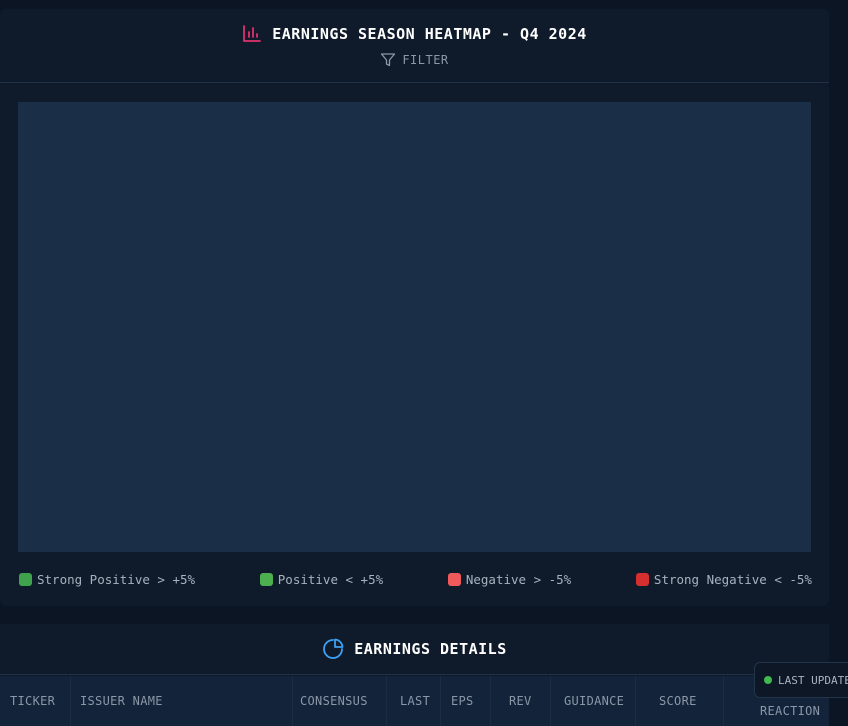 The height and width of the screenshot is (726, 848). What do you see at coordinates (116, 579) in the screenshot?
I see `legend-label: Strong Positive > +5%` at bounding box center [116, 579].